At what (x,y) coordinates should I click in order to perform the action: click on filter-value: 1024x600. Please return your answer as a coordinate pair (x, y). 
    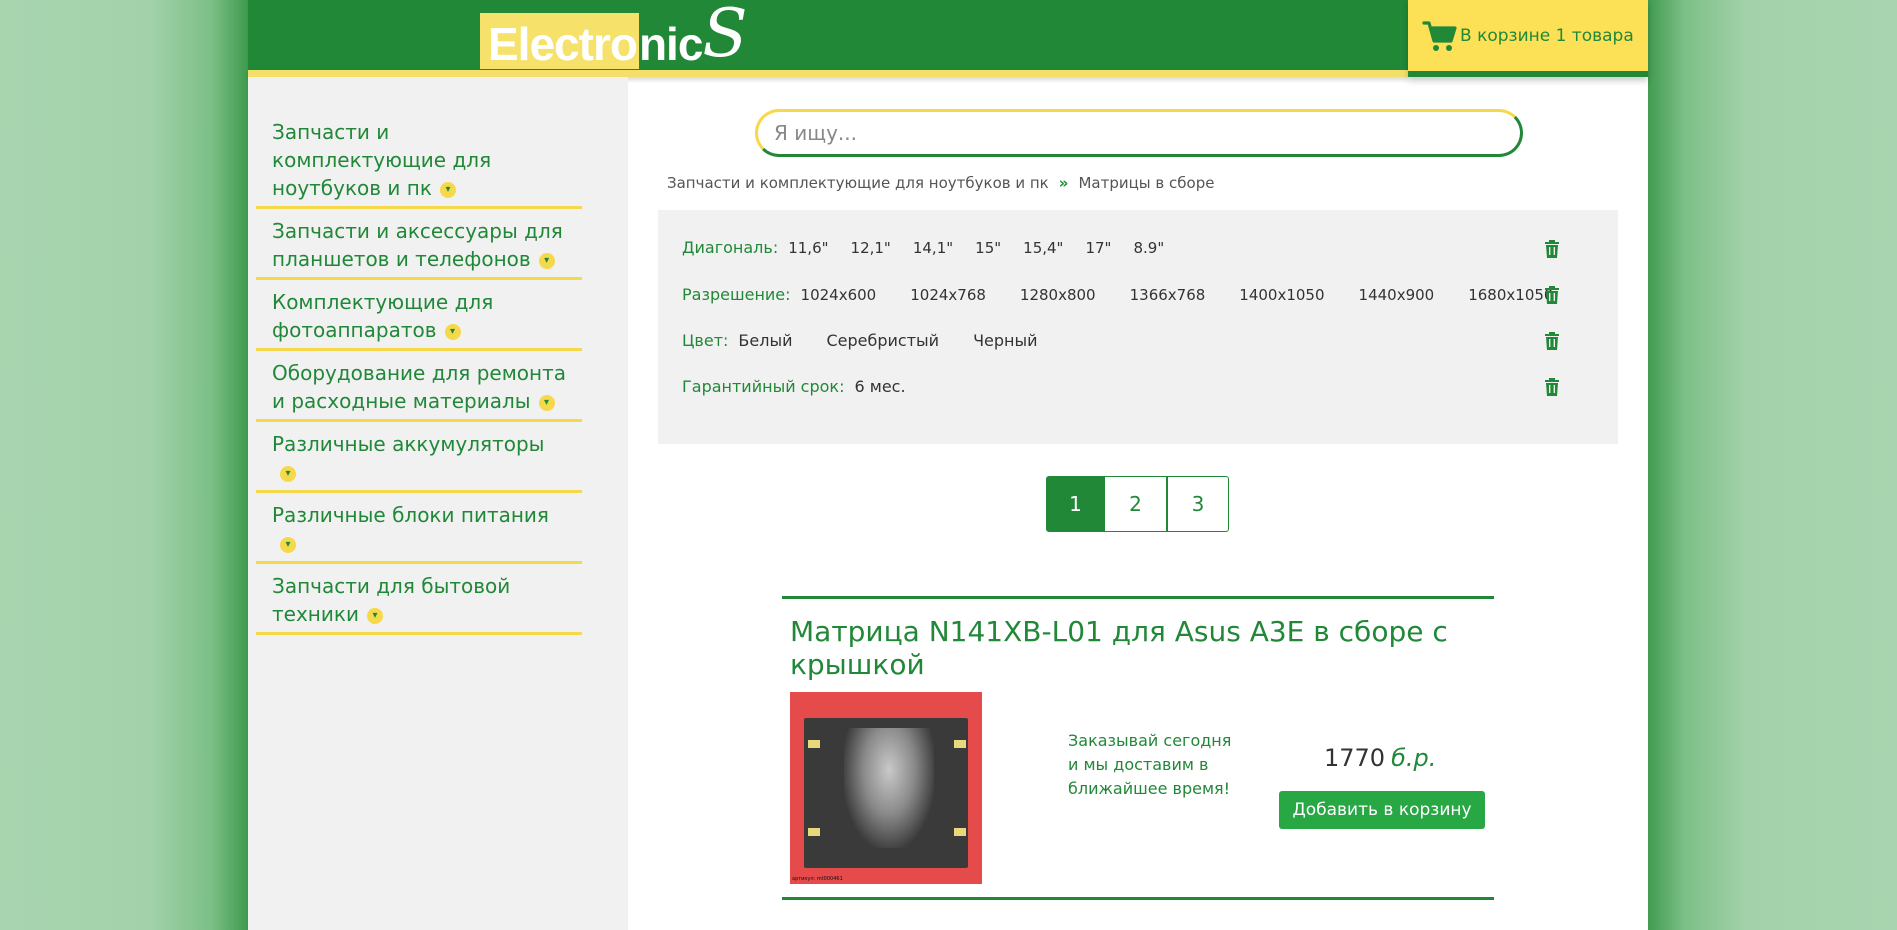
    Looking at the image, I should click on (839, 295).